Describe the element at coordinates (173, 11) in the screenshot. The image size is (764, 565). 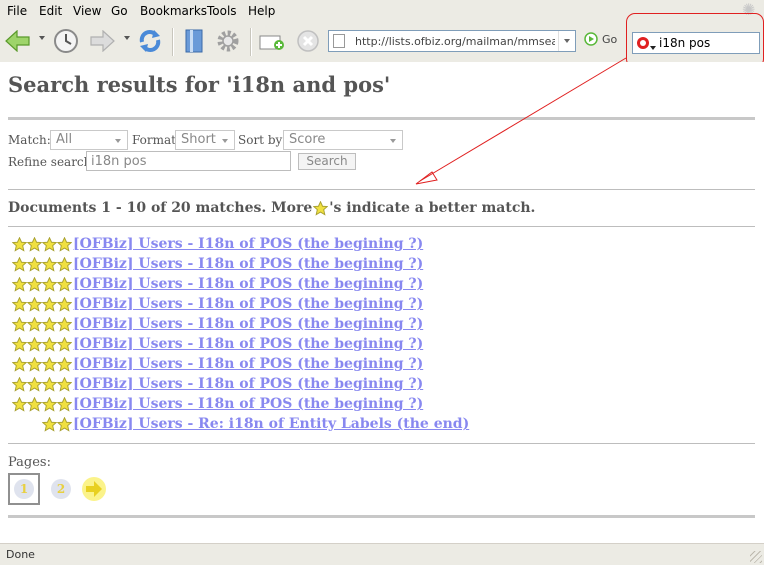
I see `menu-bookmarks: Bookmarks` at that location.